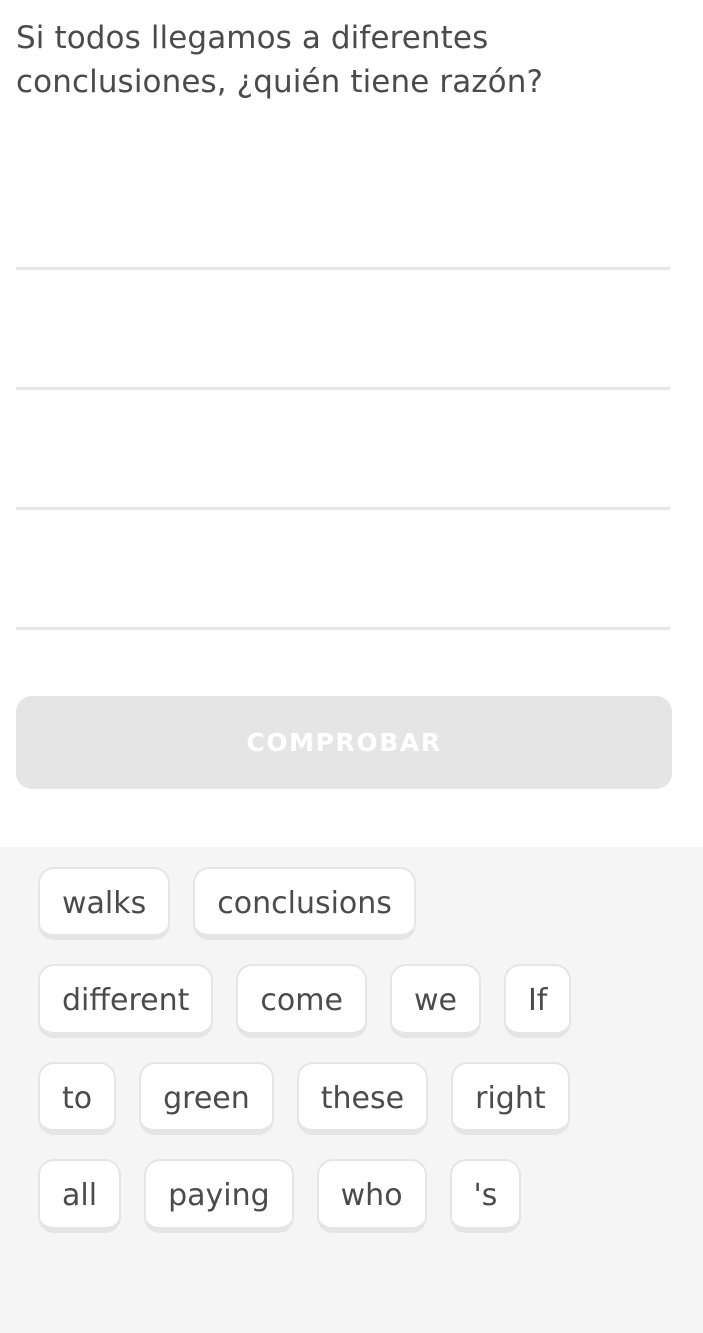  What do you see at coordinates (510, 1098) in the screenshot?
I see `word-tile: right` at bounding box center [510, 1098].